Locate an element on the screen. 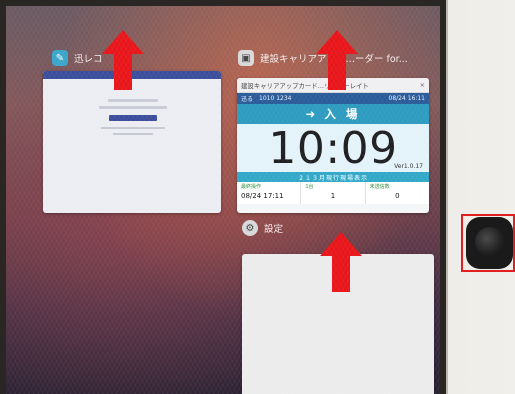 This screenshot has height=394, width=515. info-left: 迅る is located at coordinates (247, 99).